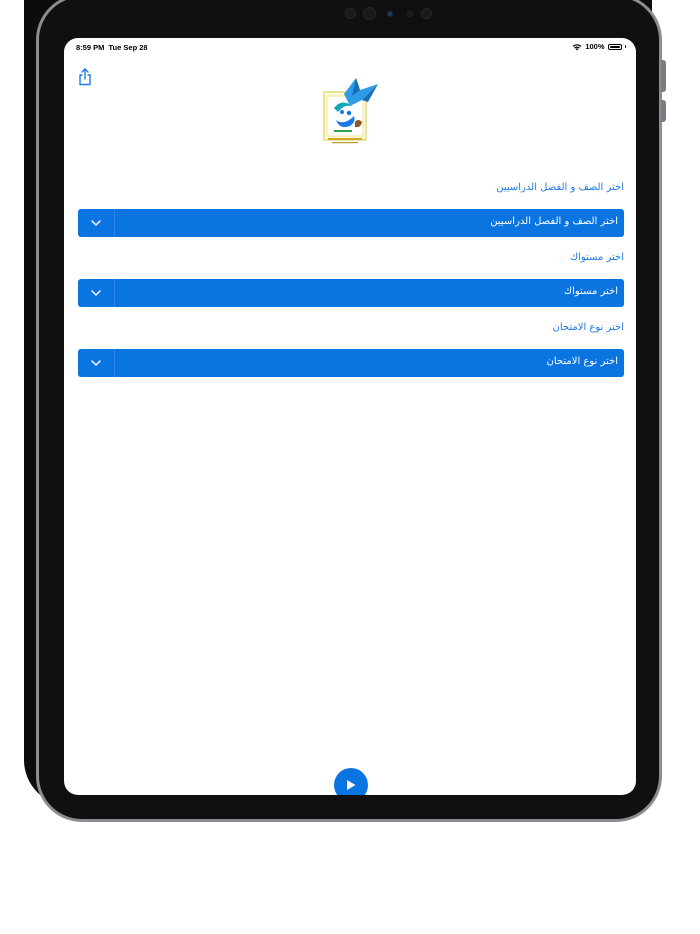 This screenshot has width=700, height=934. Describe the element at coordinates (588, 327) in the screenshot. I see `exam-type-label: اختر نوع الامتحان` at that location.